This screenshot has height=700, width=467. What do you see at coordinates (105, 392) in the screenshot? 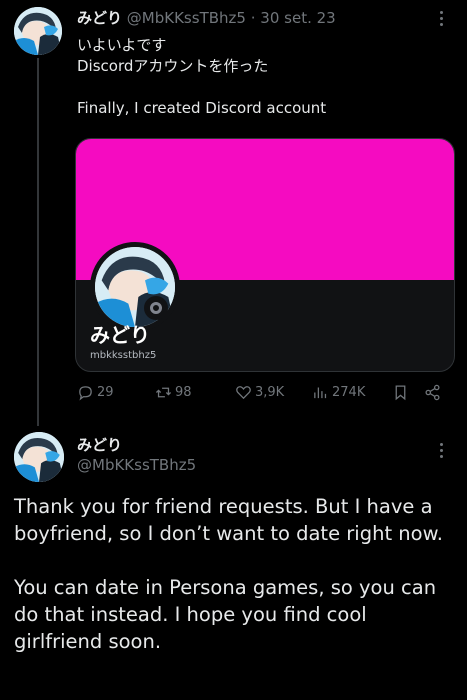
I see `reply-count: 29` at bounding box center [105, 392].